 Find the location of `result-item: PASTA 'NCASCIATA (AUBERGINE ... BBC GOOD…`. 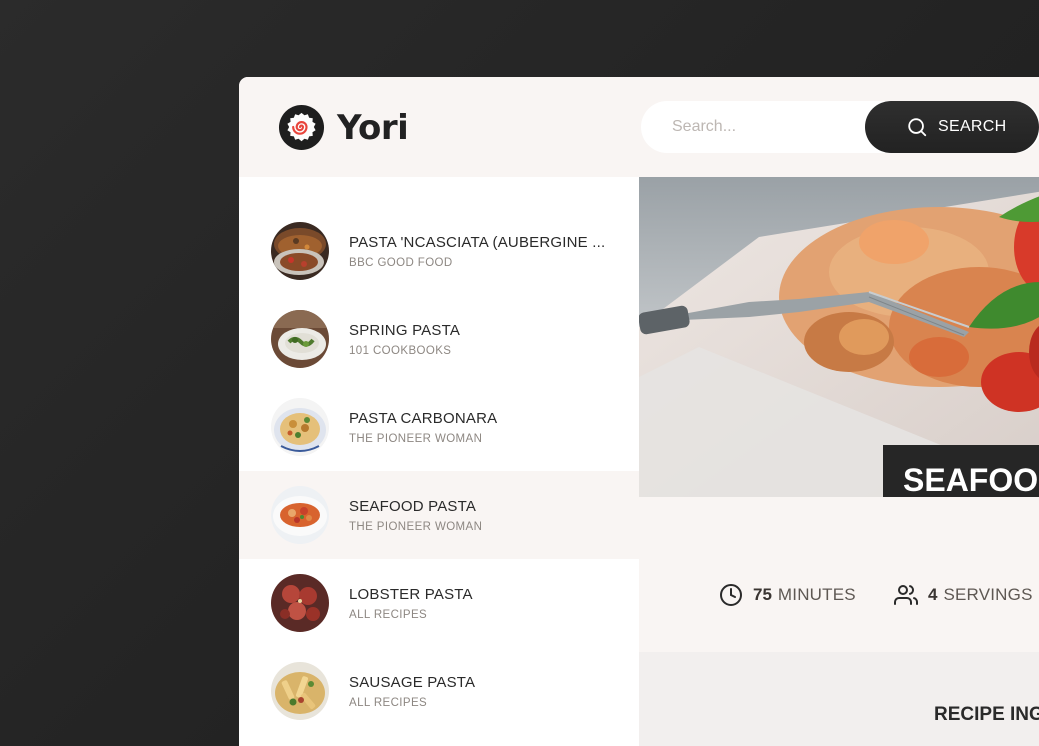

result-item: PASTA 'NCASCIATA (AUBERGINE ... BBC GOOD… is located at coordinates (439, 251).